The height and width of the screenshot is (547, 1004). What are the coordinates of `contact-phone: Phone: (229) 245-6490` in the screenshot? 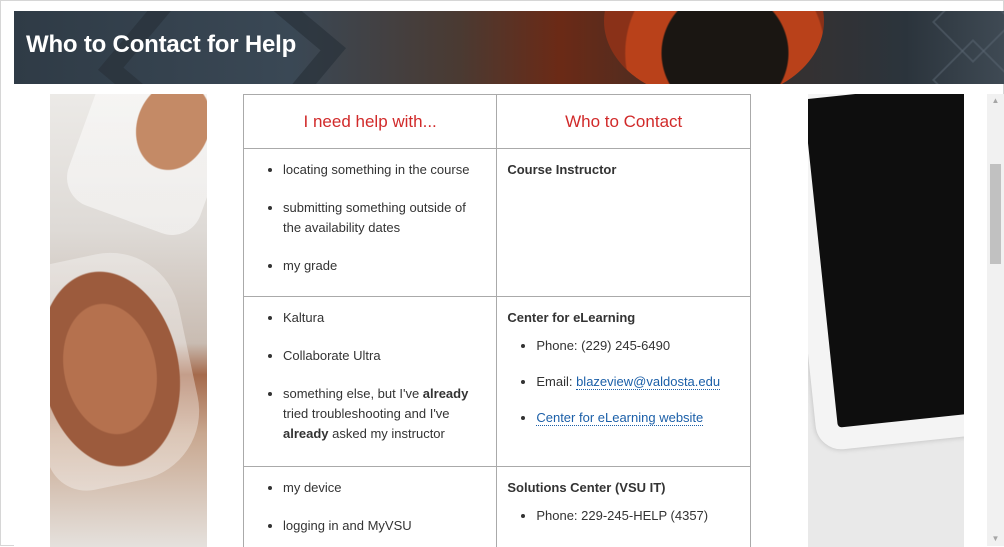 It's located at (638, 346).